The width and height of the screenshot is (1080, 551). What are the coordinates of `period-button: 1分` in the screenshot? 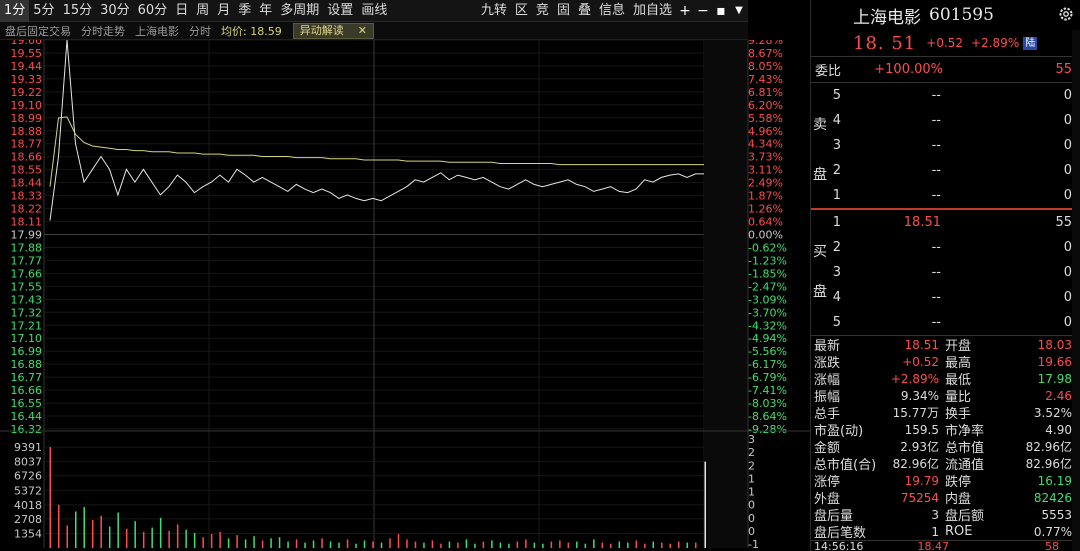 It's located at (15, 11).